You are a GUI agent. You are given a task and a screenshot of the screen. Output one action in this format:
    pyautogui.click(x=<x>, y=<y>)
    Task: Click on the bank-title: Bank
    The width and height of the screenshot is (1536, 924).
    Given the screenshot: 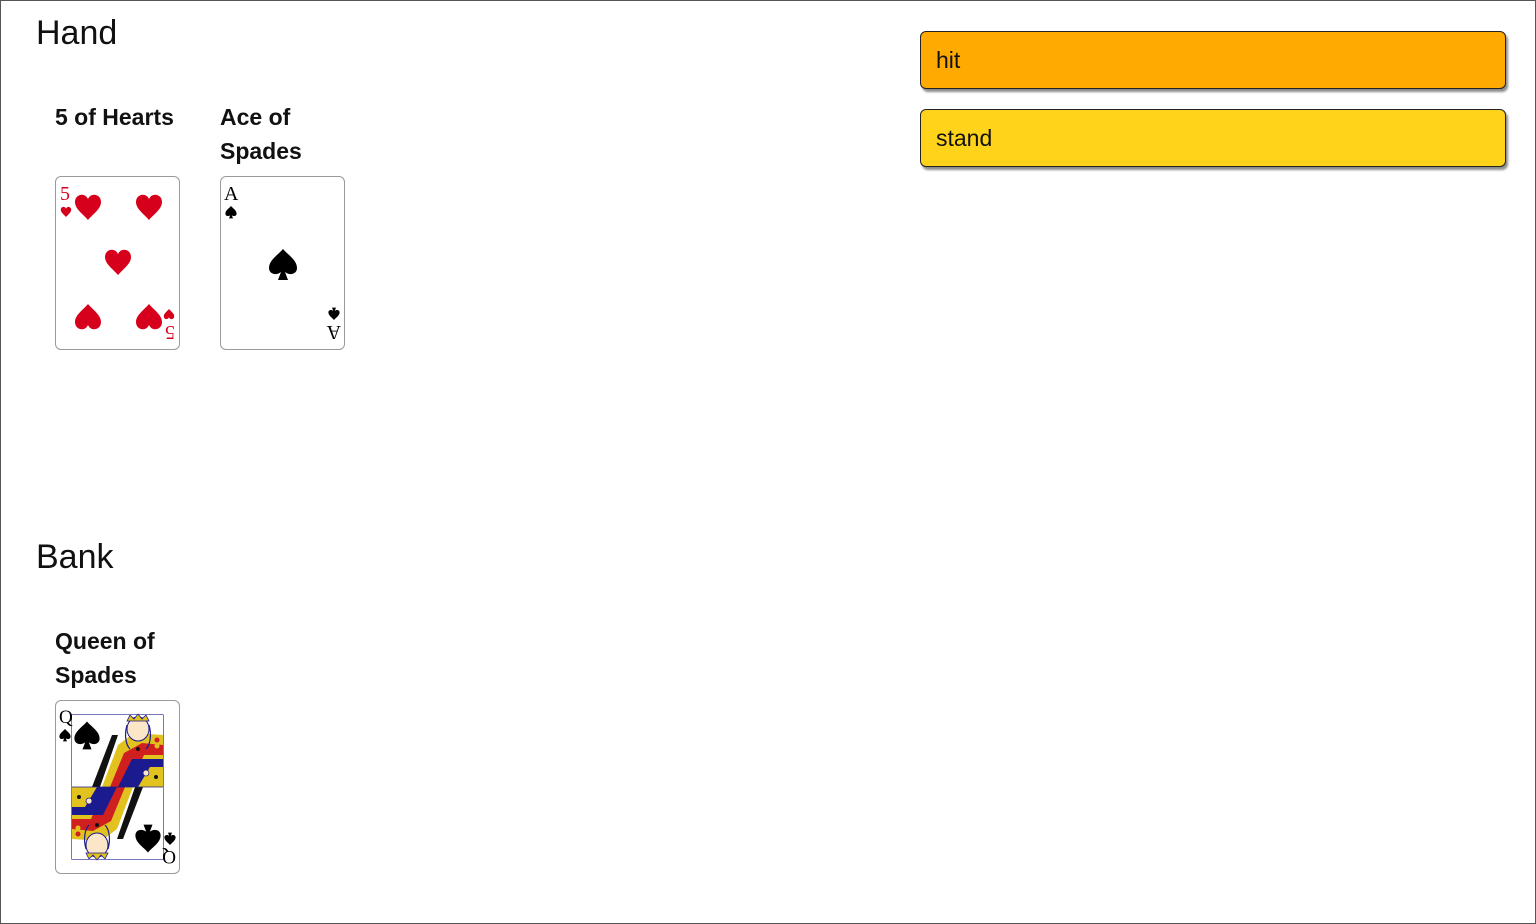 What is the action you would take?
    pyautogui.click(x=75, y=557)
    